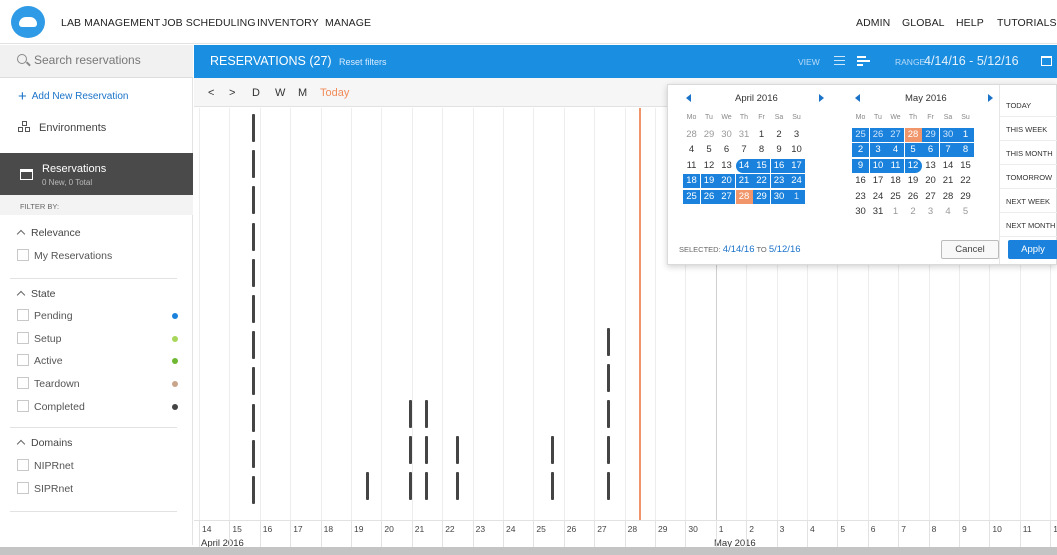 The height and width of the screenshot is (555, 1057). Describe the element at coordinates (232, 93) in the screenshot. I see `next-button: >` at that location.